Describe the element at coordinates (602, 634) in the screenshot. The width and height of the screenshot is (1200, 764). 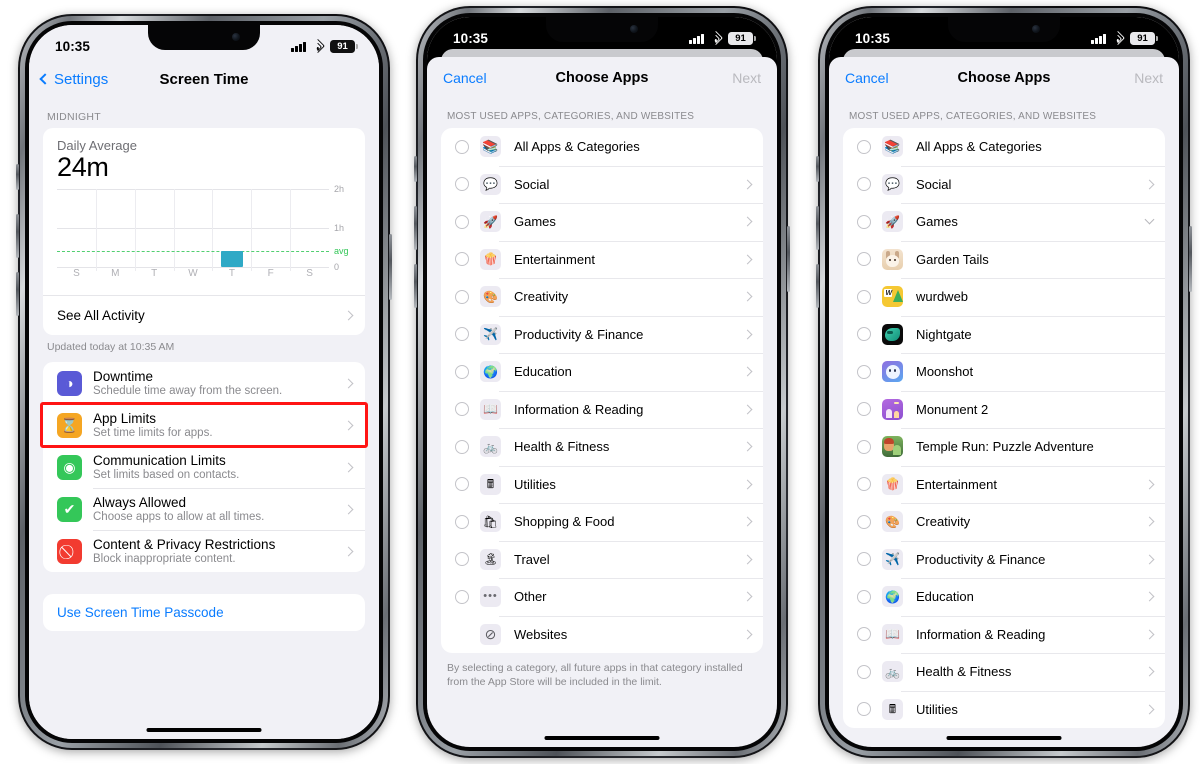
I see `list-item: ⊘ Websites` at that location.